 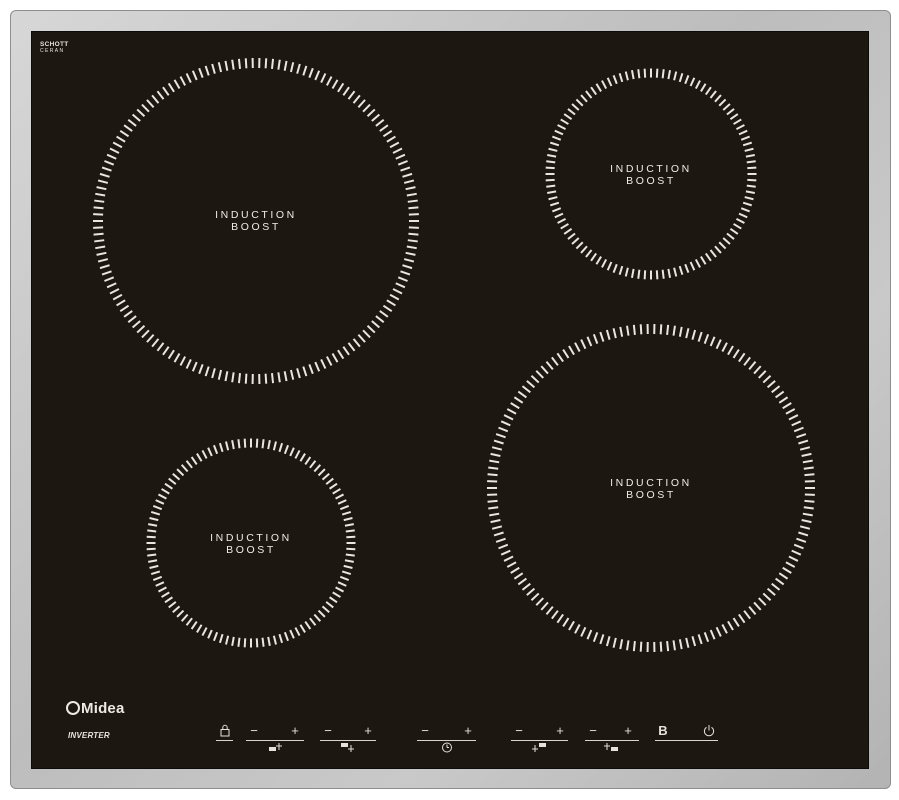 What do you see at coordinates (295, 730) in the screenshot?
I see `zone1-plus-button: +` at bounding box center [295, 730].